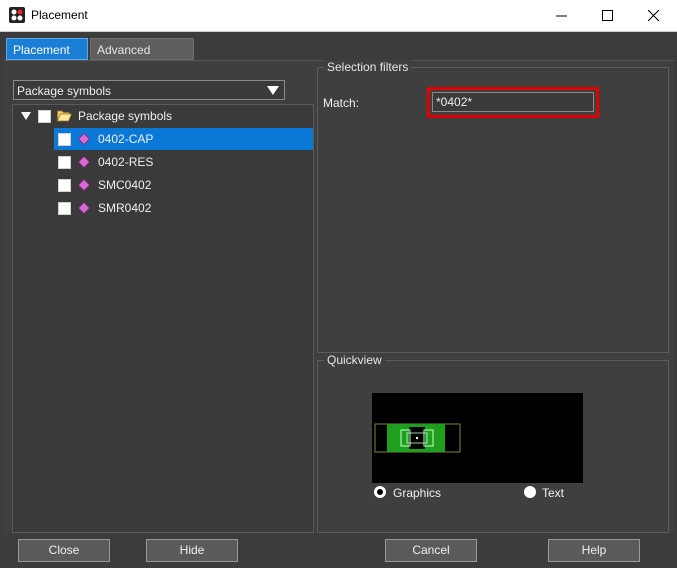 The width and height of the screenshot is (677, 568). What do you see at coordinates (417, 438) in the screenshot?
I see `footprint-graphic` at bounding box center [417, 438].